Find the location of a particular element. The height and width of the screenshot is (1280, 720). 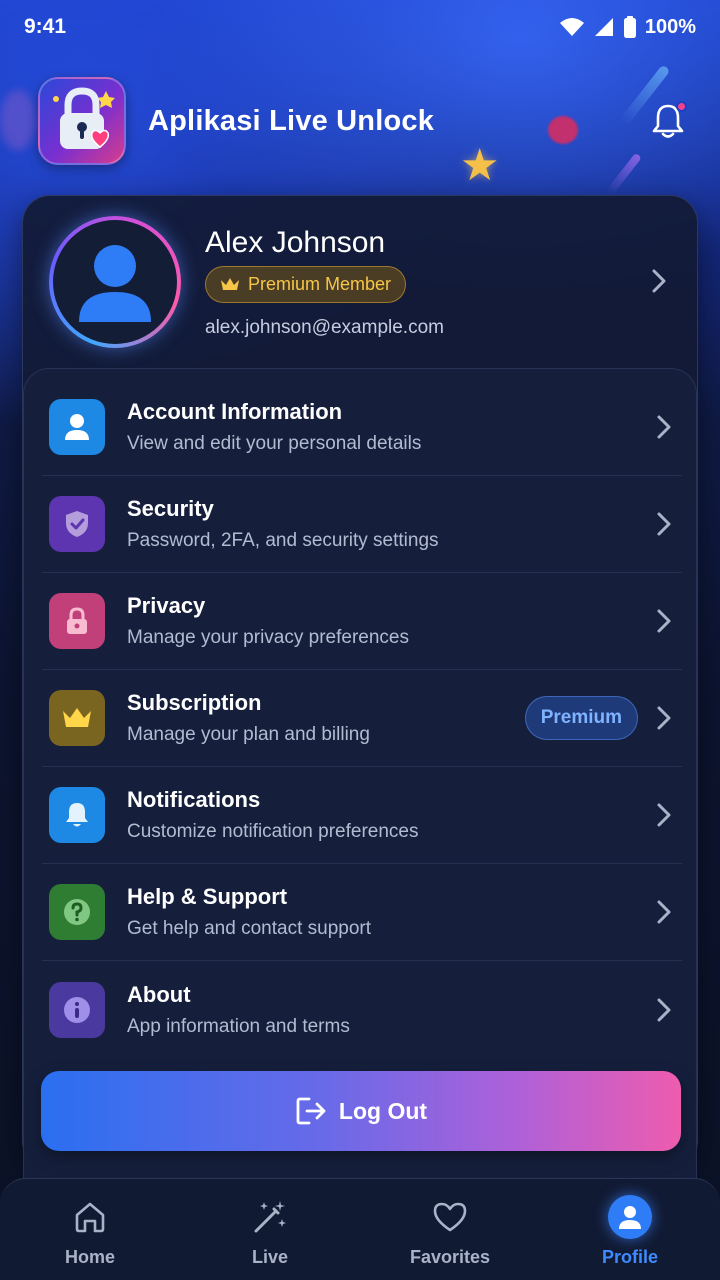

notification-dot is located at coordinates (681, 106).